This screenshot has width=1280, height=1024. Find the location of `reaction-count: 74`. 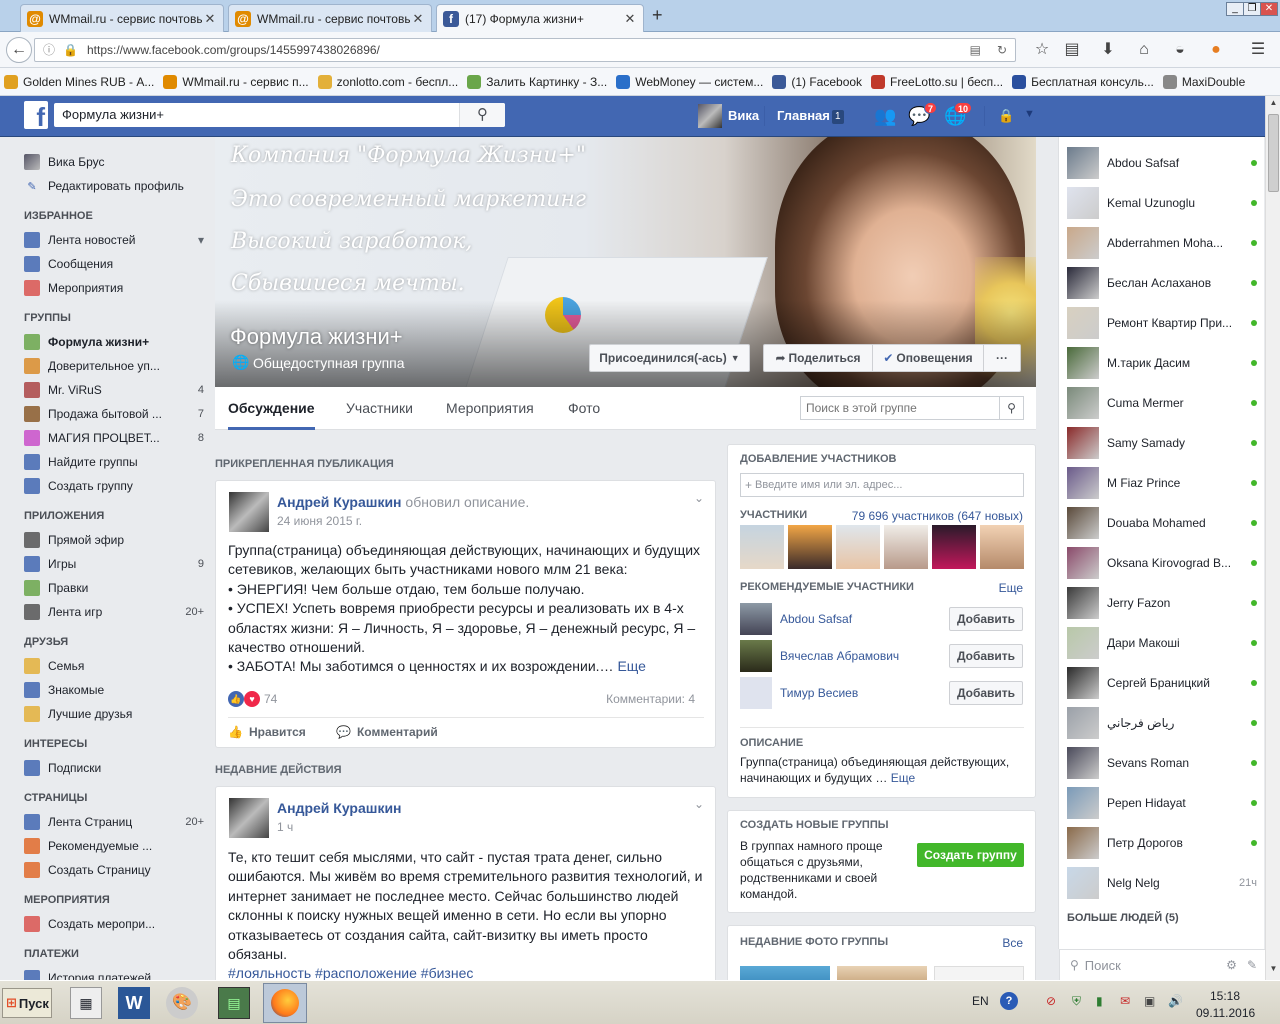

reaction-count: 74 is located at coordinates (270, 699).